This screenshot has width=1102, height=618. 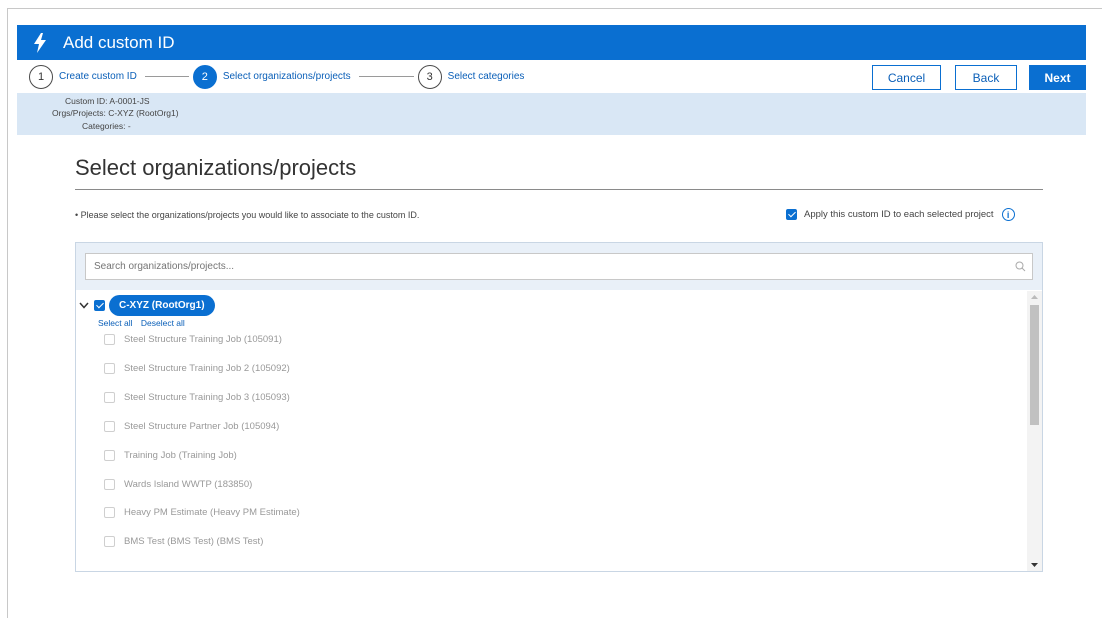 What do you see at coordinates (547, 266) in the screenshot?
I see `search-input` at bounding box center [547, 266].